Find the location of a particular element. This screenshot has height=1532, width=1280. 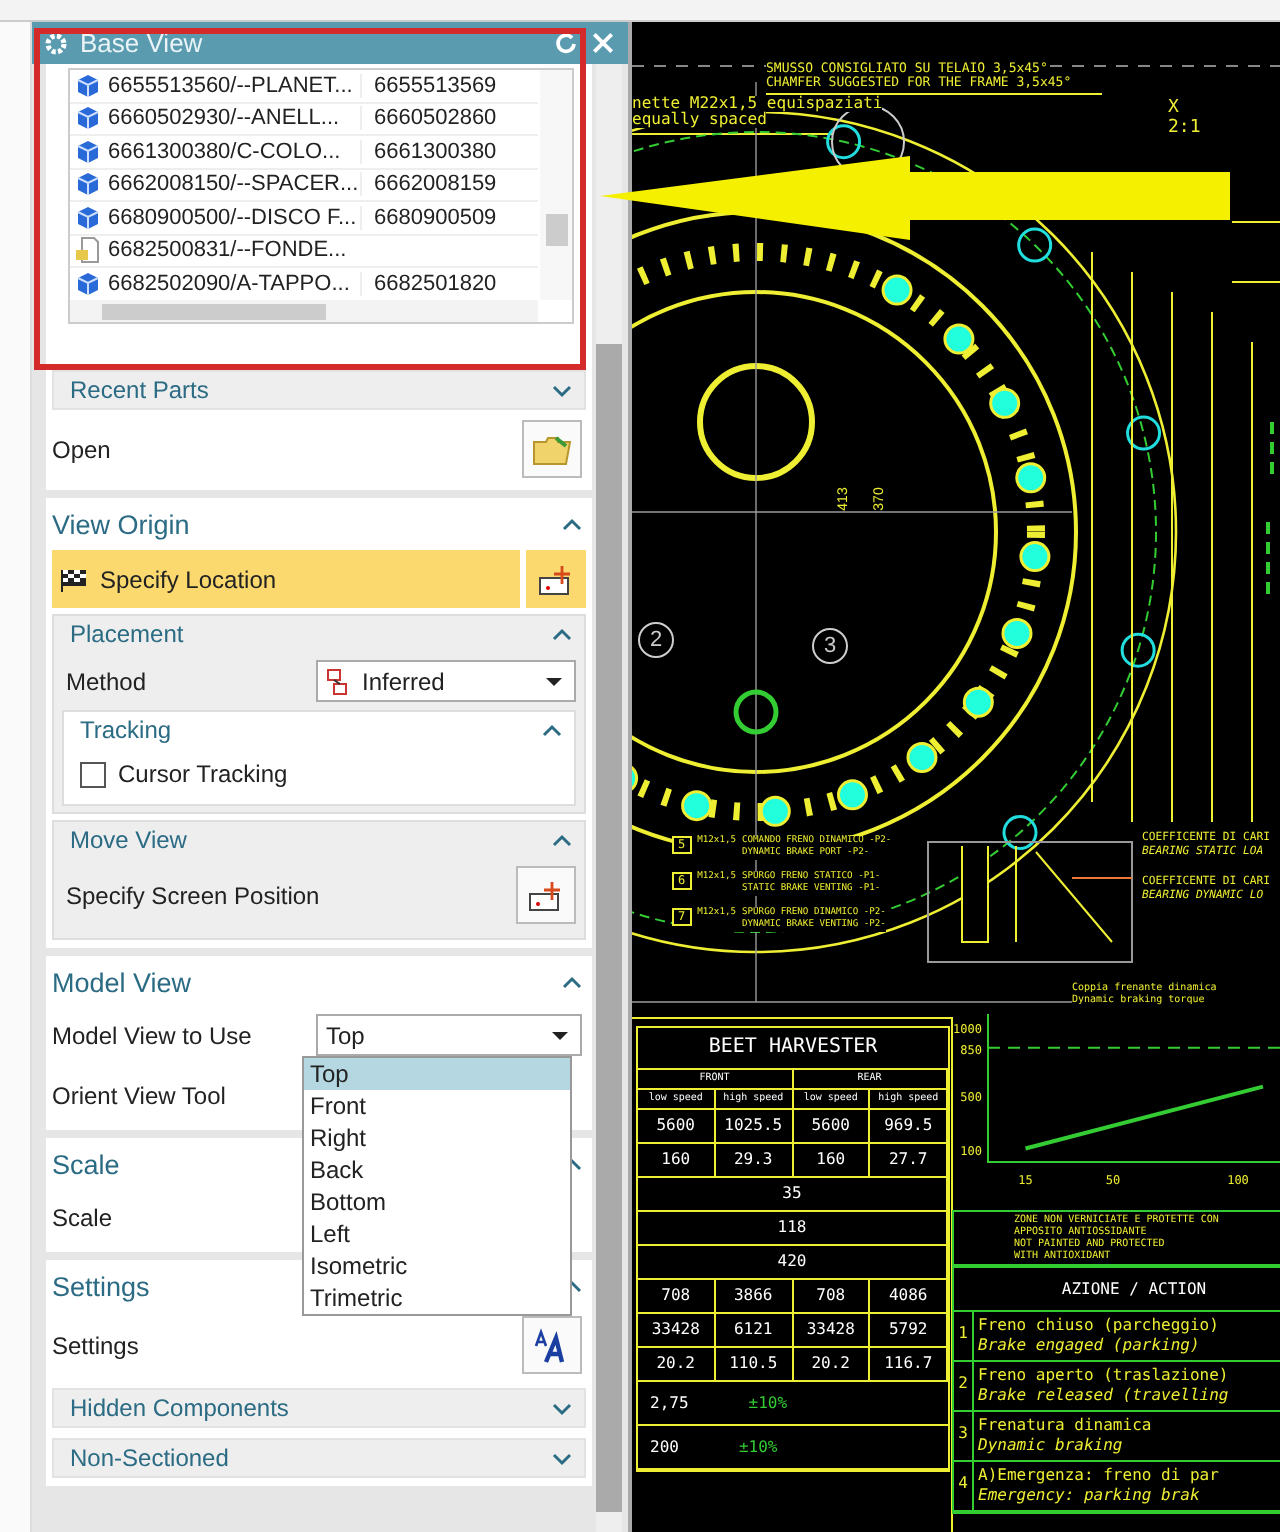

drawing-note: equally spaced is located at coordinates (699, 120).